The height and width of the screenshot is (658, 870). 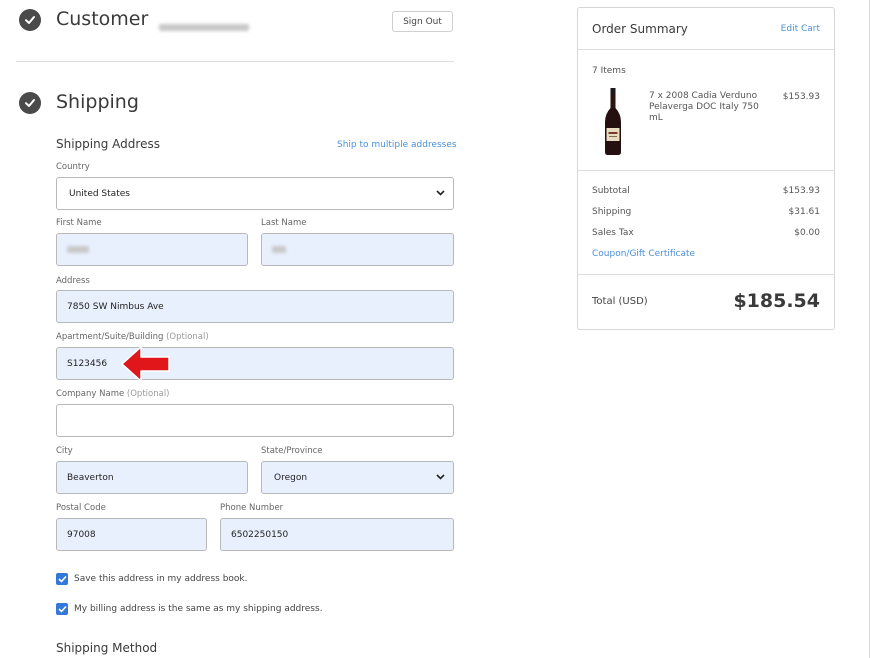 I want to click on company-label: Company Name (Optional), so click(x=113, y=394).